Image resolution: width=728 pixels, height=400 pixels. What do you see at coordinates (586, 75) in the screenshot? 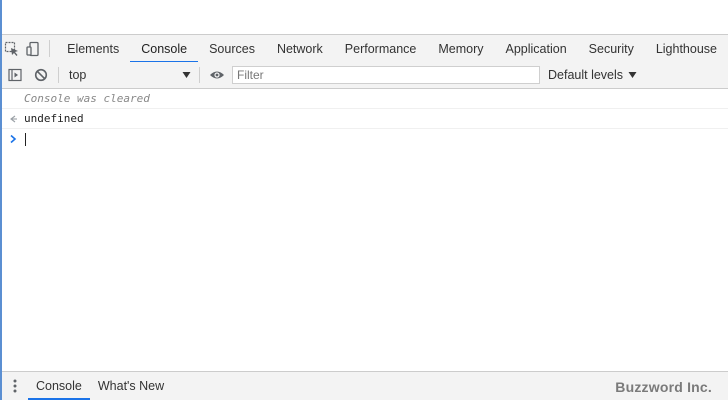
I see `log-levels-label: Default levels` at bounding box center [586, 75].